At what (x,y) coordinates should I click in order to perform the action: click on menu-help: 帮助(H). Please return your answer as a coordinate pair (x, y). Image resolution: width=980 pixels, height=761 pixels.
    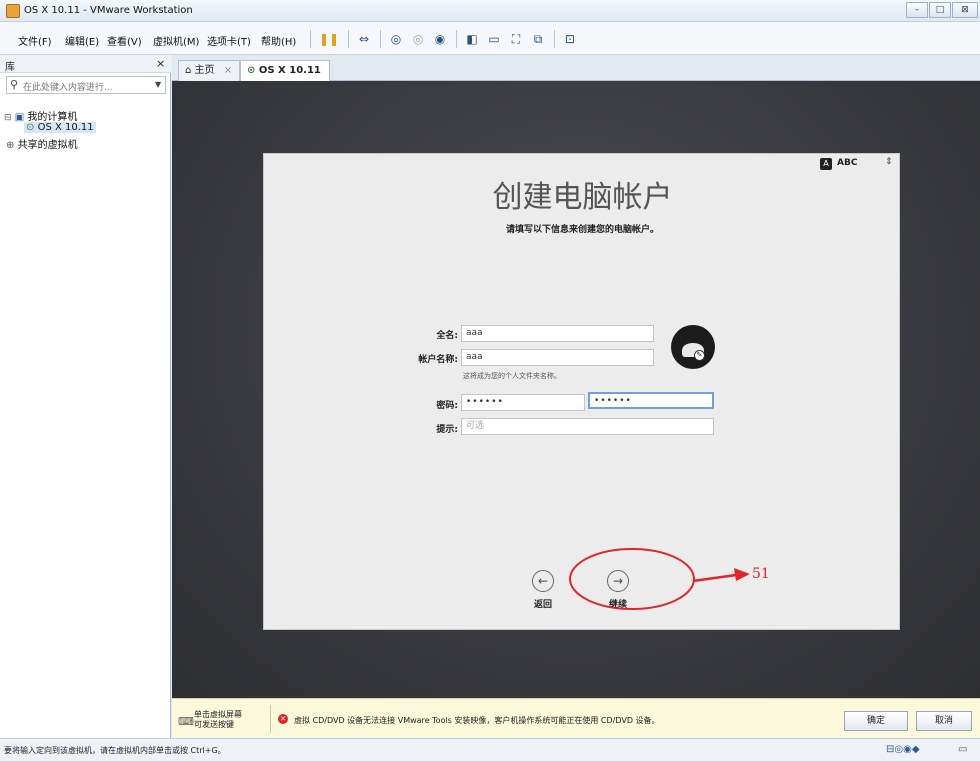
    Looking at the image, I should click on (278, 40).